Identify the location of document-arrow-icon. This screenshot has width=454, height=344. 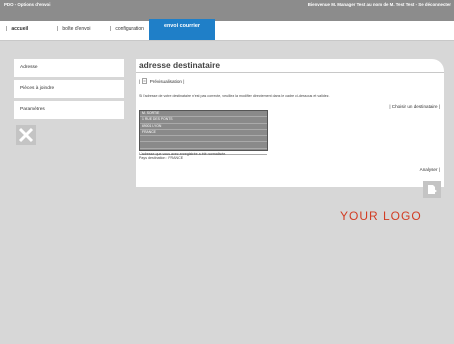
(432, 189).